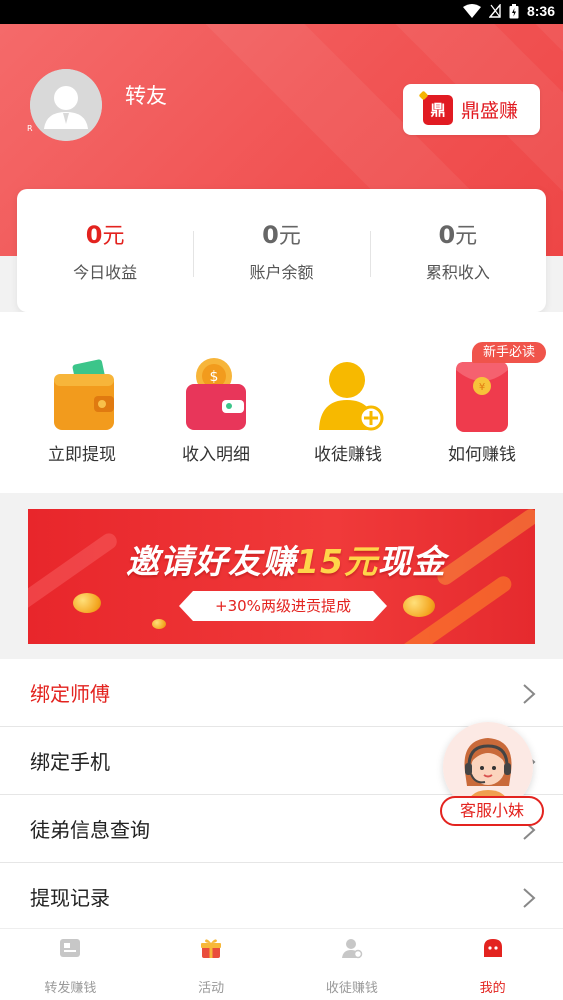 Image resolution: width=563 pixels, height=1000 pixels. What do you see at coordinates (351, 988) in the screenshot?
I see `tab-label: 收徒赚钱` at bounding box center [351, 988].